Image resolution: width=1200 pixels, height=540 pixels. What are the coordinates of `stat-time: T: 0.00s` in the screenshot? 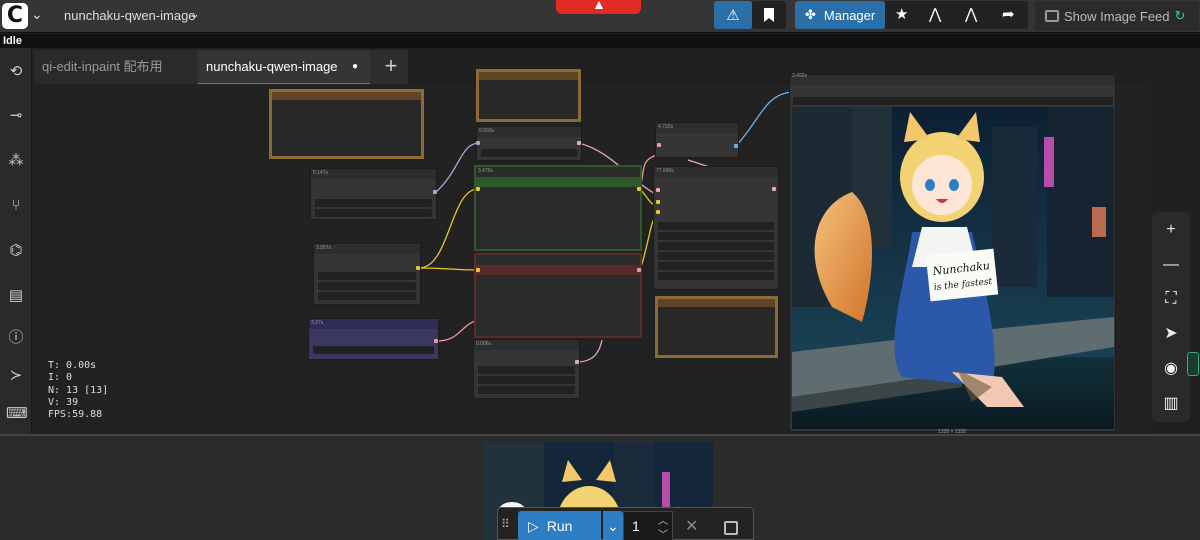 It's located at (72, 365).